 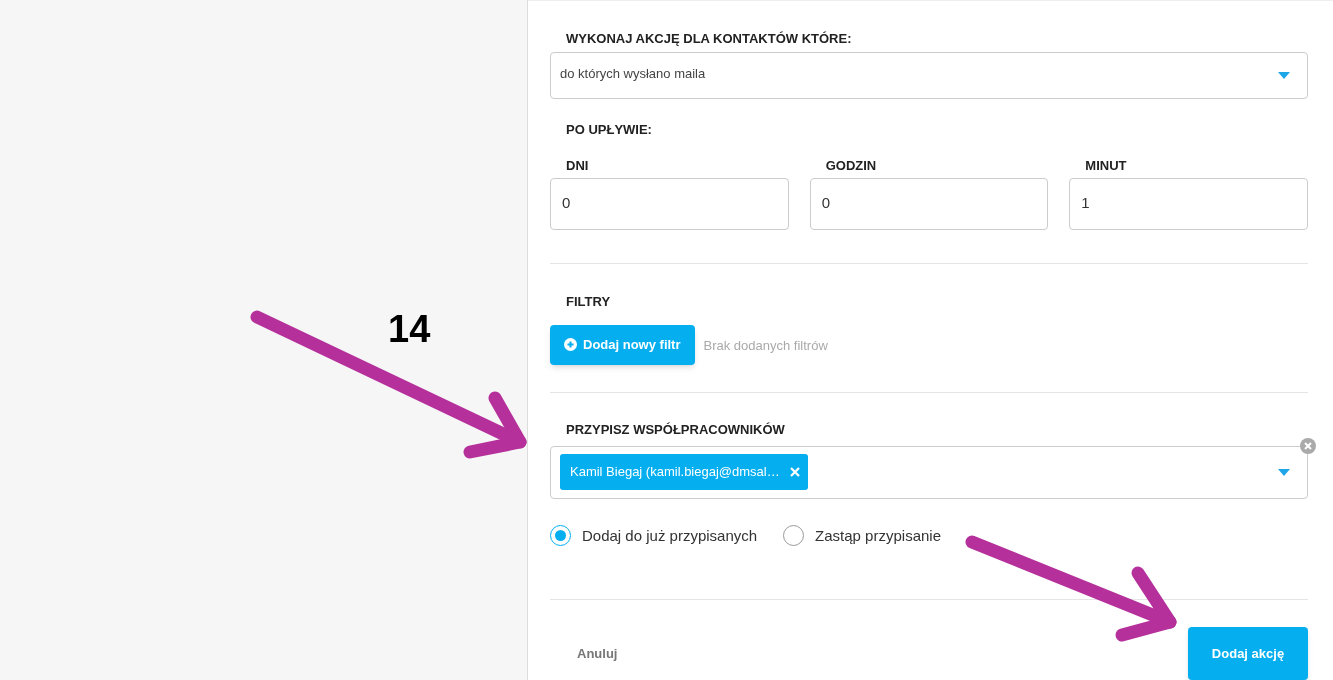 What do you see at coordinates (609, 129) in the screenshot?
I see `field-label: PO UPŁYWIE:` at bounding box center [609, 129].